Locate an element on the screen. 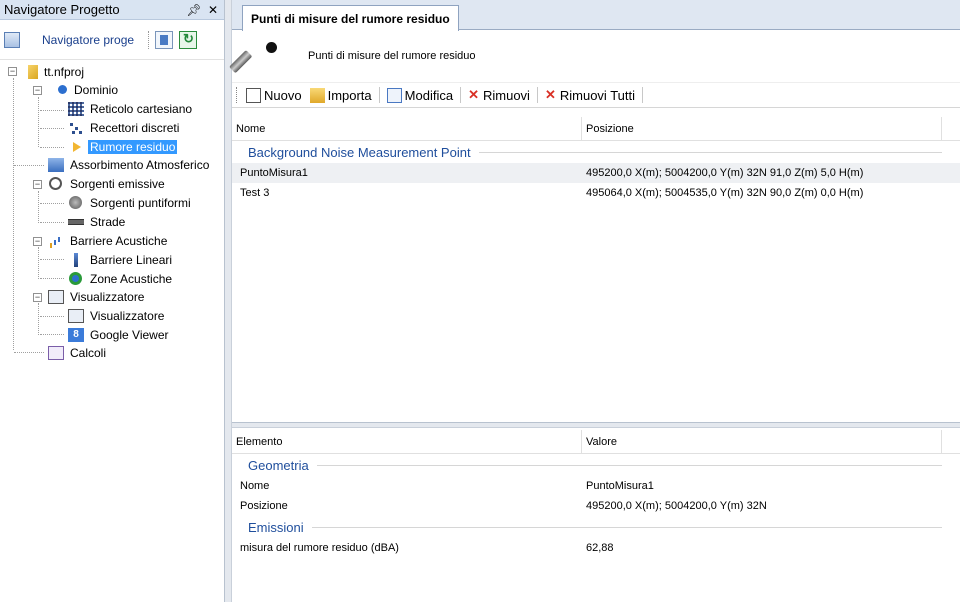 The image size is (960, 602). pin-icon: 📌︎ is located at coordinates (194, 10).